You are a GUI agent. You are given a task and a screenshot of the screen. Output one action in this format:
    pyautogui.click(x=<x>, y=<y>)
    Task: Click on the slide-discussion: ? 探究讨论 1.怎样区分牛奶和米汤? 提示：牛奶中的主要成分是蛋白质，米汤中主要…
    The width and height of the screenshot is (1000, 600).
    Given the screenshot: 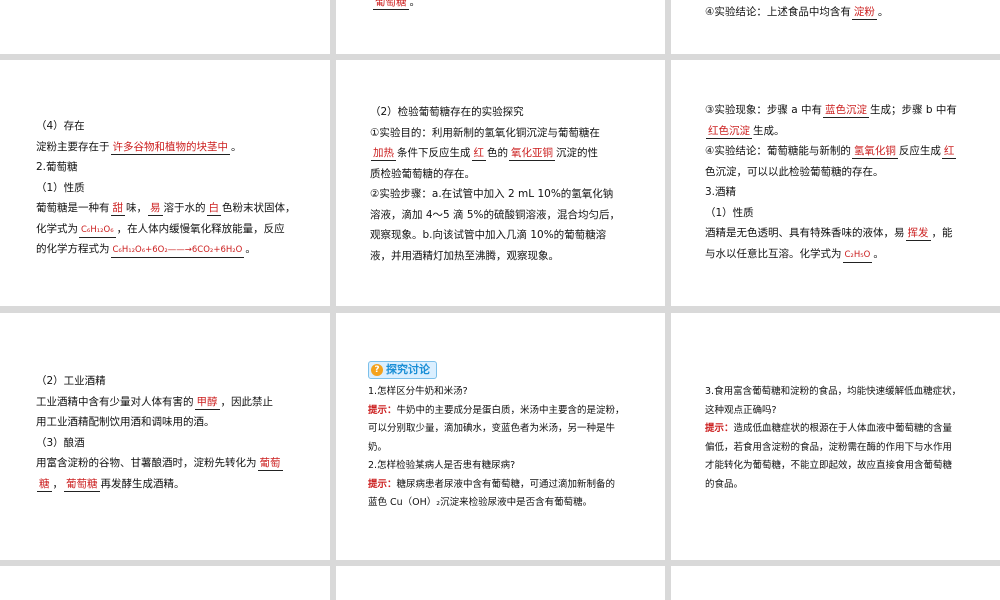 What is the action you would take?
    pyautogui.click(x=500, y=436)
    